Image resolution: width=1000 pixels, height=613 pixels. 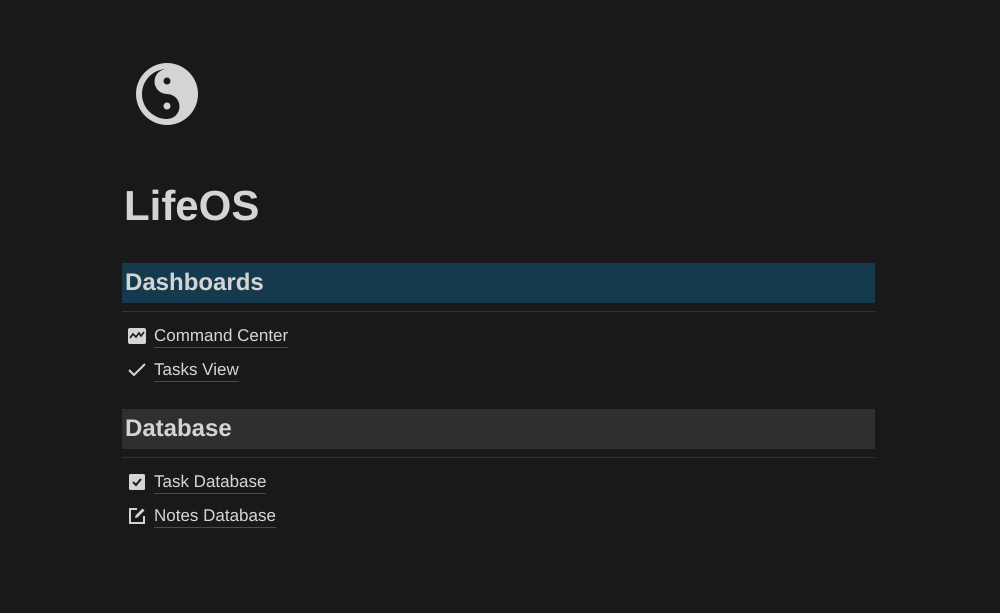 What do you see at coordinates (137, 482) in the screenshot?
I see `checkbox-icon` at bounding box center [137, 482].